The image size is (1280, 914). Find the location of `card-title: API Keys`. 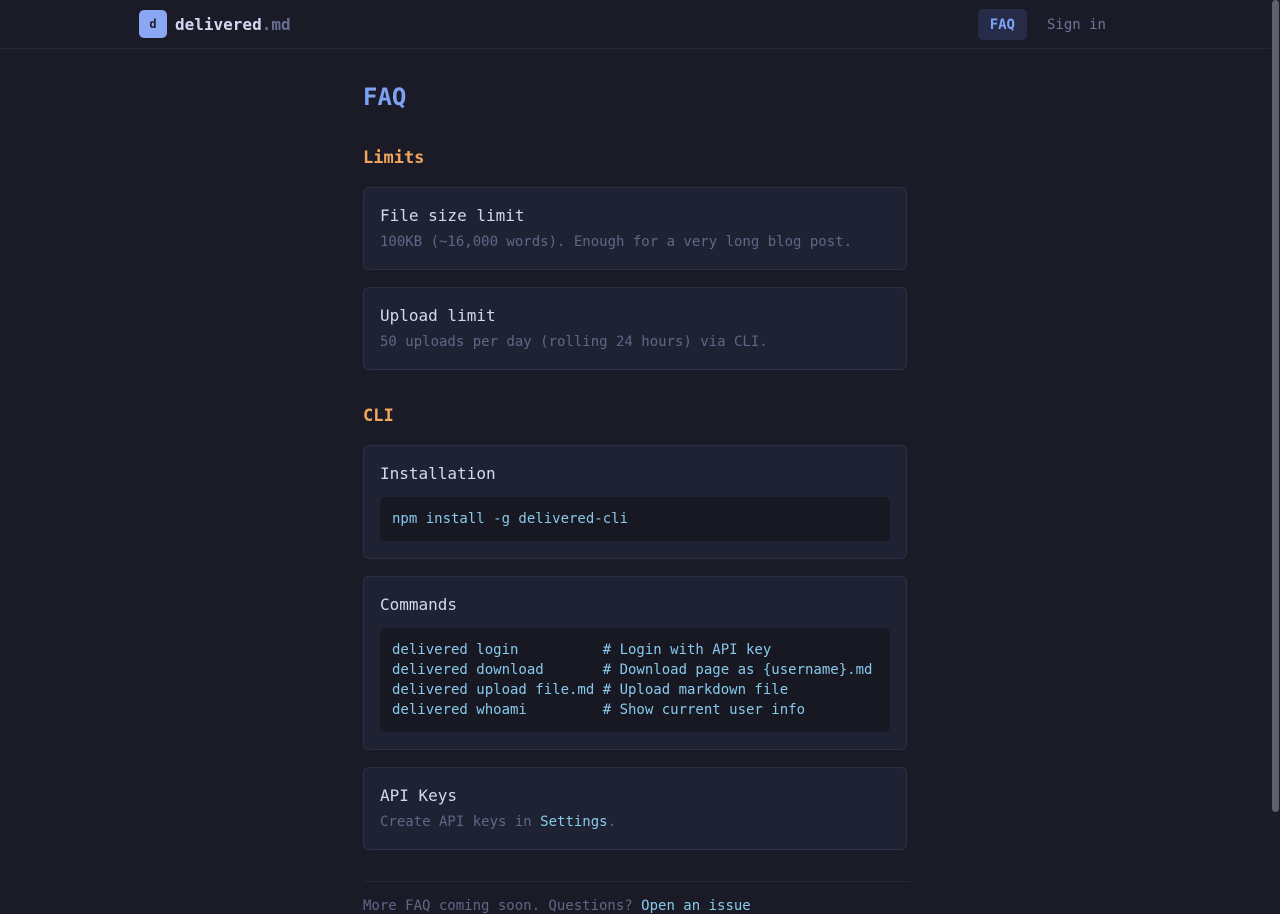

card-title: API Keys is located at coordinates (419, 795).